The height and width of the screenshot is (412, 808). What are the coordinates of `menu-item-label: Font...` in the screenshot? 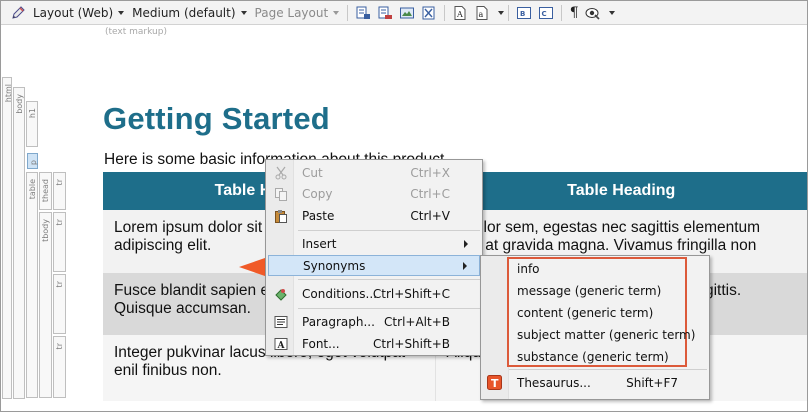 It's located at (321, 343).